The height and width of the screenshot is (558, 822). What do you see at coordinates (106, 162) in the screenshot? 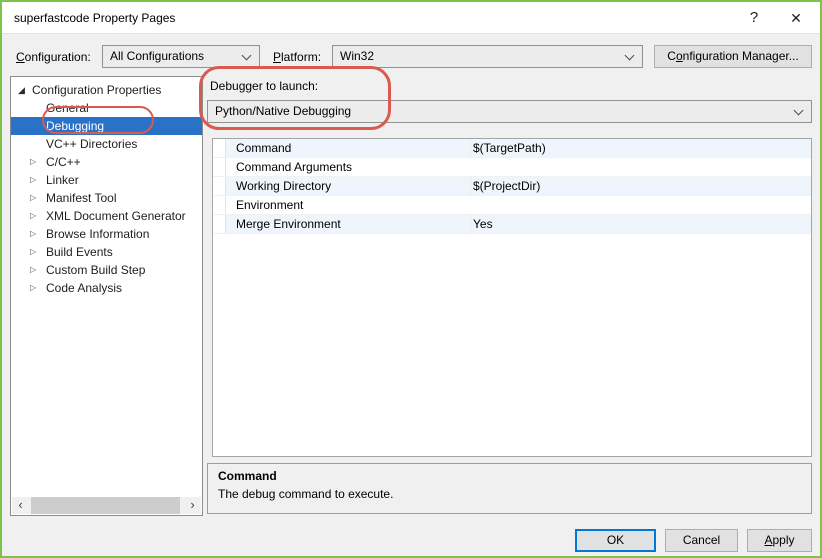
I see `sidebar-item-c-cpp: ▷ C/C++` at bounding box center [106, 162].